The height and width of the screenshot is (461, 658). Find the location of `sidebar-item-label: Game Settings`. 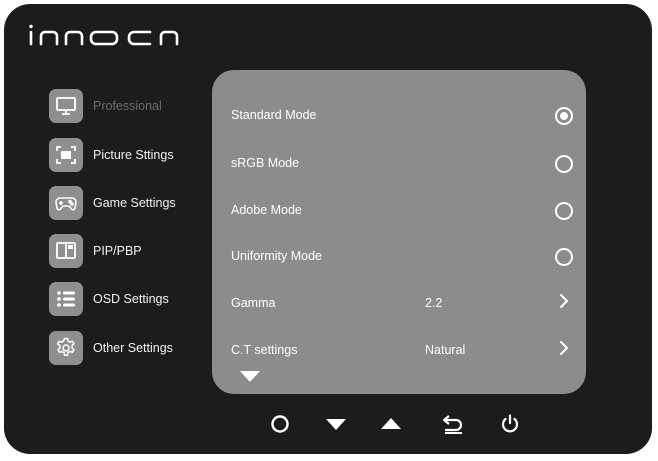

sidebar-item-label: Game Settings is located at coordinates (134, 203).